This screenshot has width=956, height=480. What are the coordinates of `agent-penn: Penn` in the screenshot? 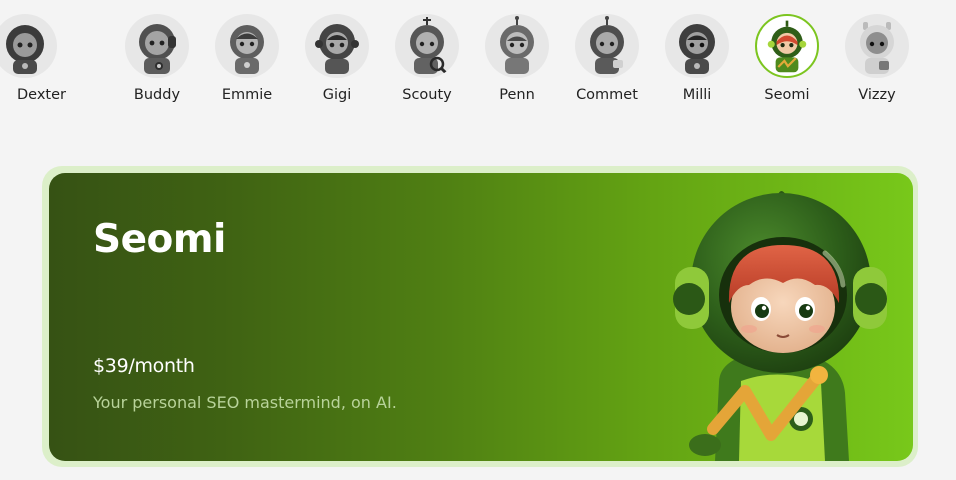 It's located at (517, 58).